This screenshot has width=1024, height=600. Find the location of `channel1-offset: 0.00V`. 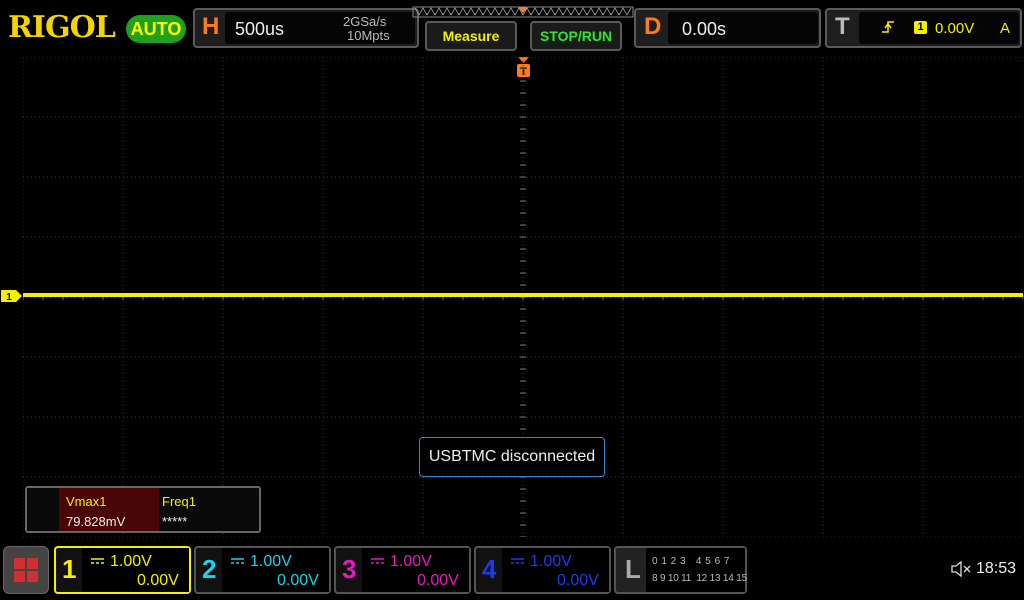

channel1-offset: 0.00V is located at coordinates (158, 580).